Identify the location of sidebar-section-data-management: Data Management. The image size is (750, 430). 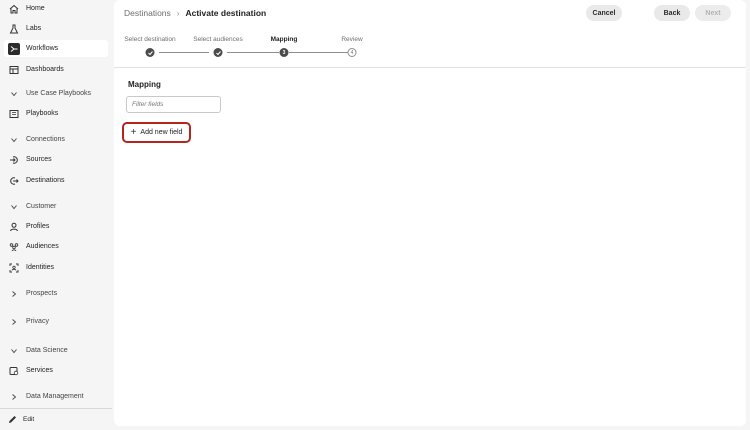
(56, 396).